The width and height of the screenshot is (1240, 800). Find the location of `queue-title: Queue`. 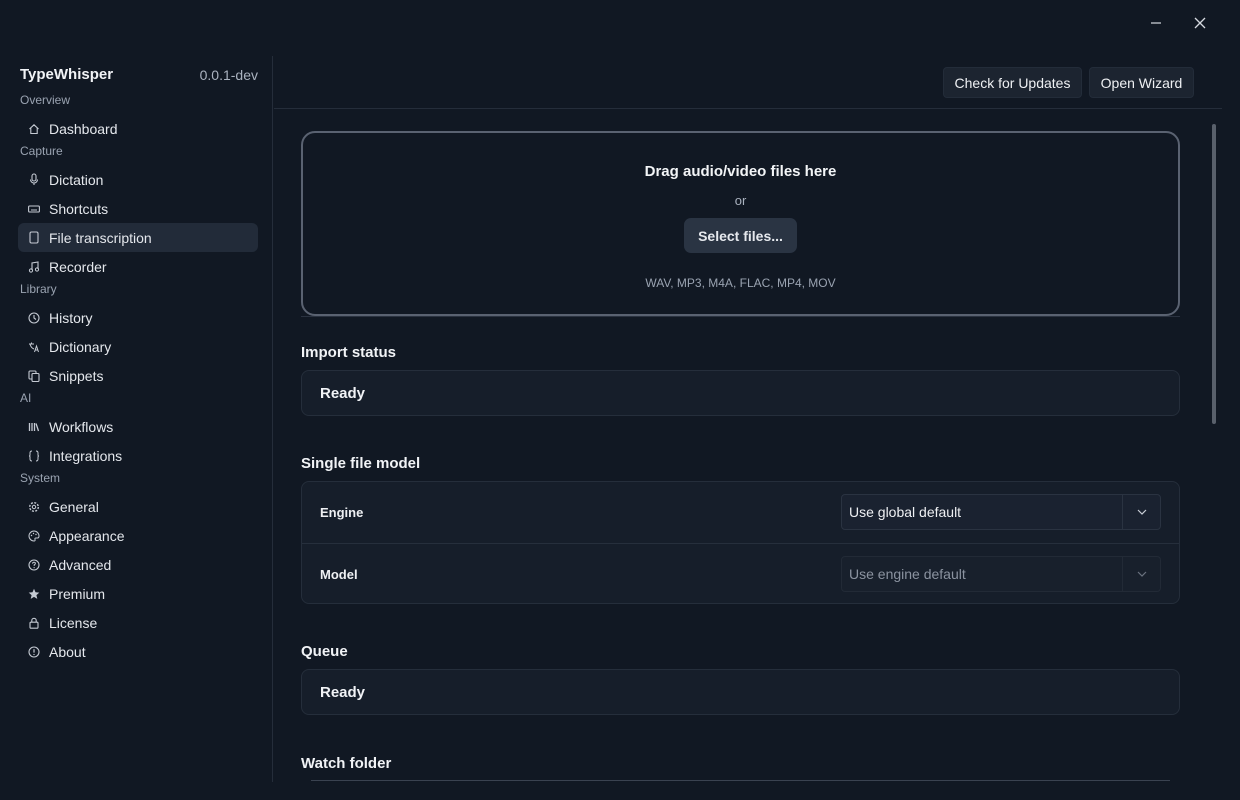

queue-title: Queue is located at coordinates (324, 651).